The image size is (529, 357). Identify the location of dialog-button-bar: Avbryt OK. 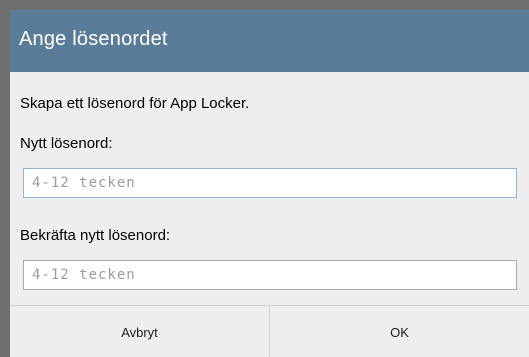
(269, 331).